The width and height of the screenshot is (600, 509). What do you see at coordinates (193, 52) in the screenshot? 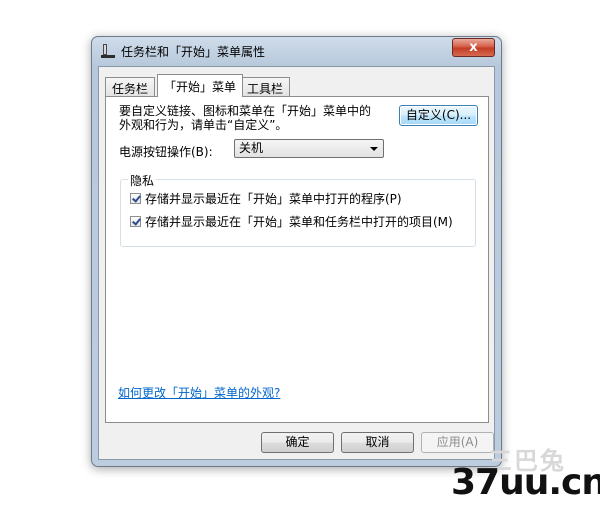
I see `window-title: 任务栏和「开始」菜单属性` at bounding box center [193, 52].